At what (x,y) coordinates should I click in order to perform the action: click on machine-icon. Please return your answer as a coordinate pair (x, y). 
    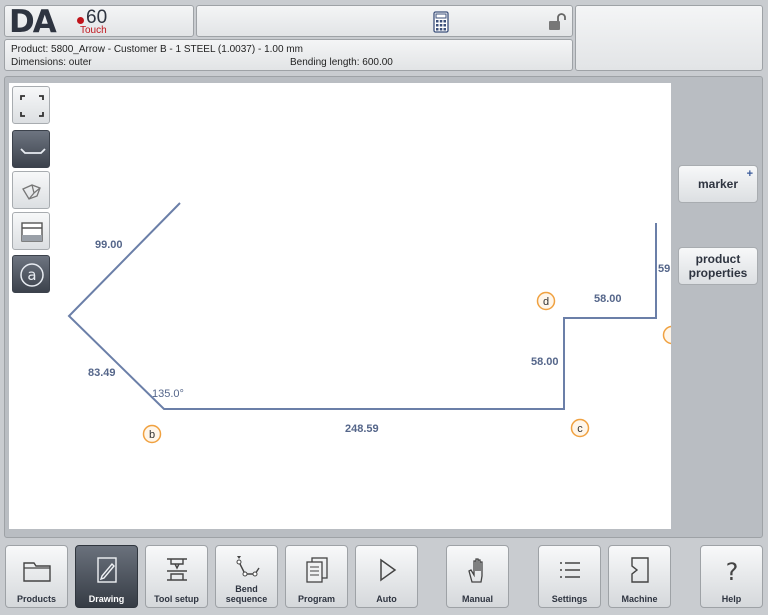
    Looking at the image, I should click on (640, 570).